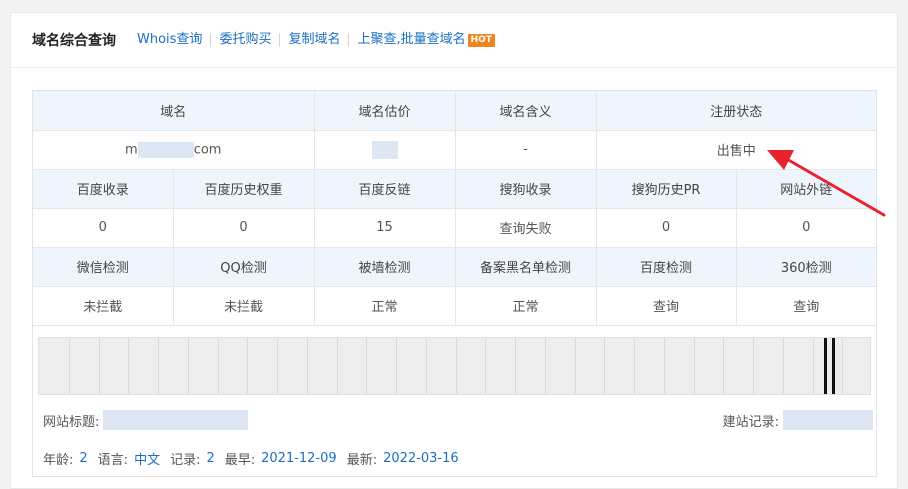 The width and height of the screenshot is (908, 489). I want to click on table-row: 微信检测 QQ检测 被墙检测 备案黑名单检测 百度检测 360检测, so click(455, 267).